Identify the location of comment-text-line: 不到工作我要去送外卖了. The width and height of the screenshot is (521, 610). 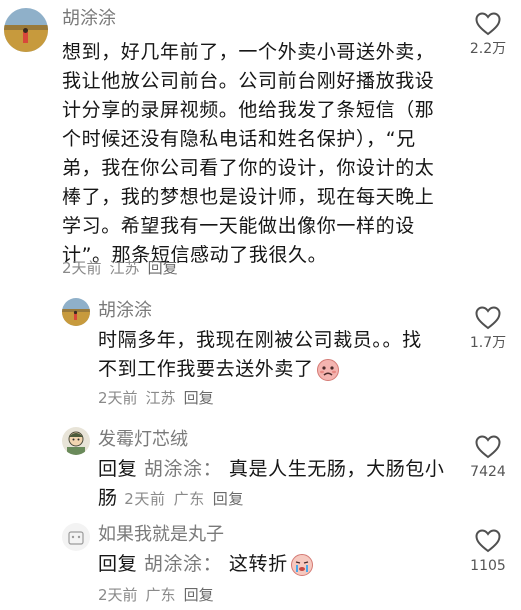
(260, 369).